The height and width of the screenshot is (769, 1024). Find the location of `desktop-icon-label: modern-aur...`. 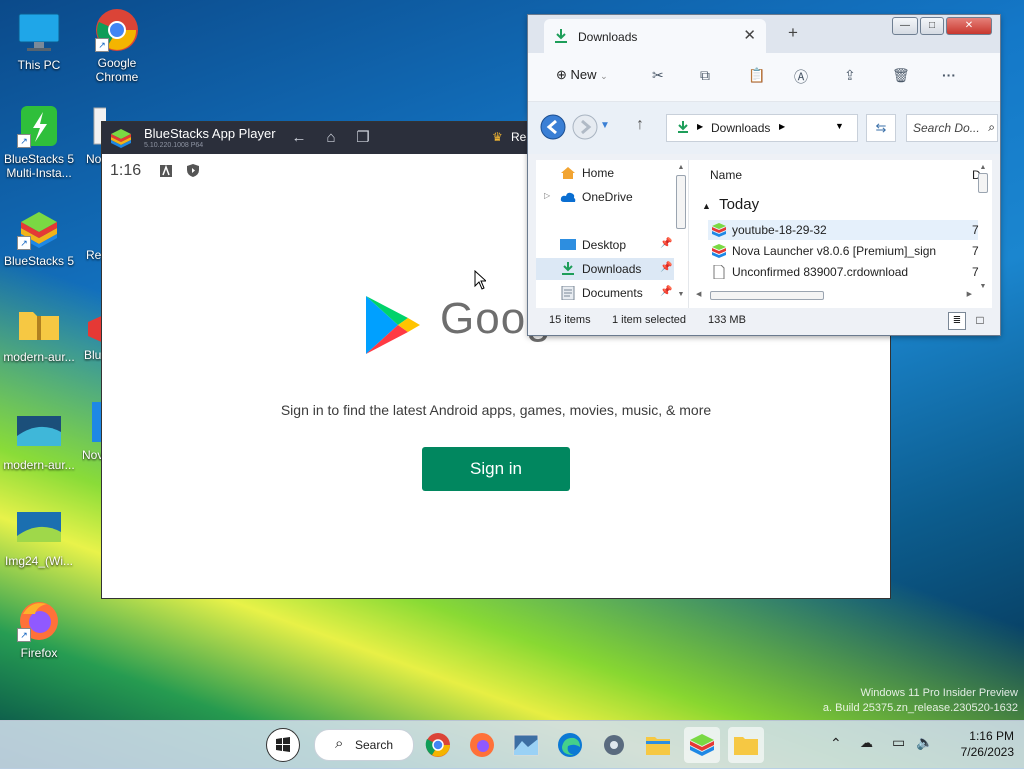

desktop-icon-label: modern-aur... is located at coordinates (39, 357).